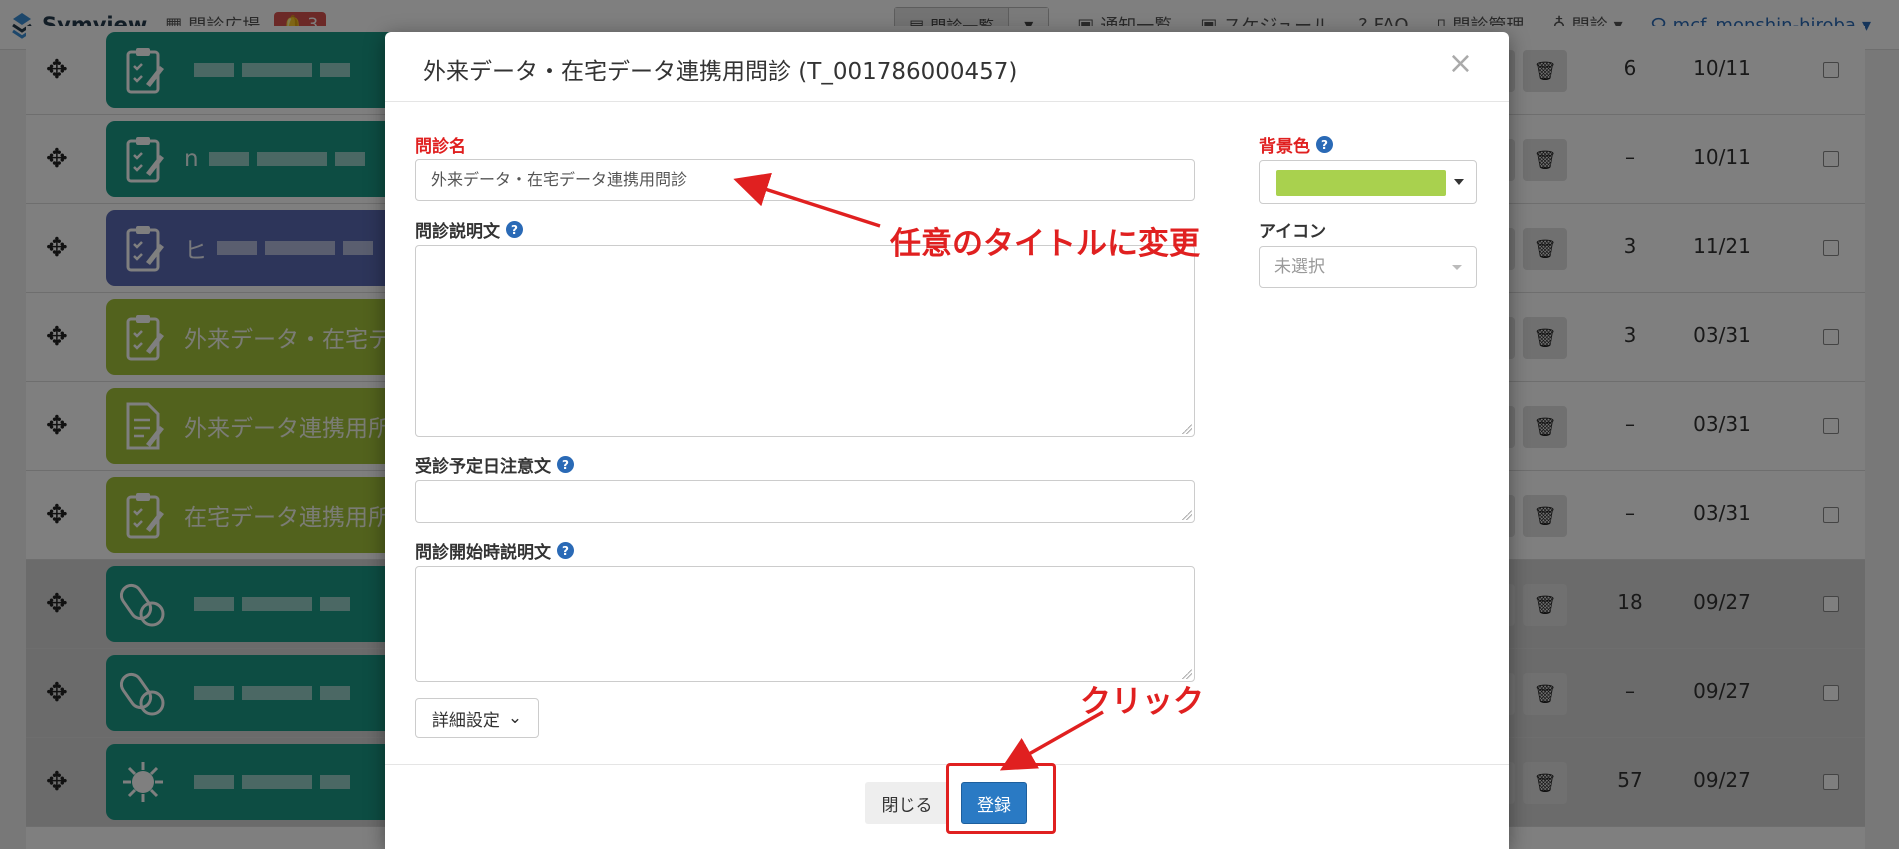 The width and height of the screenshot is (1899, 849). I want to click on icon-label-text: アイコン, so click(1293, 232).